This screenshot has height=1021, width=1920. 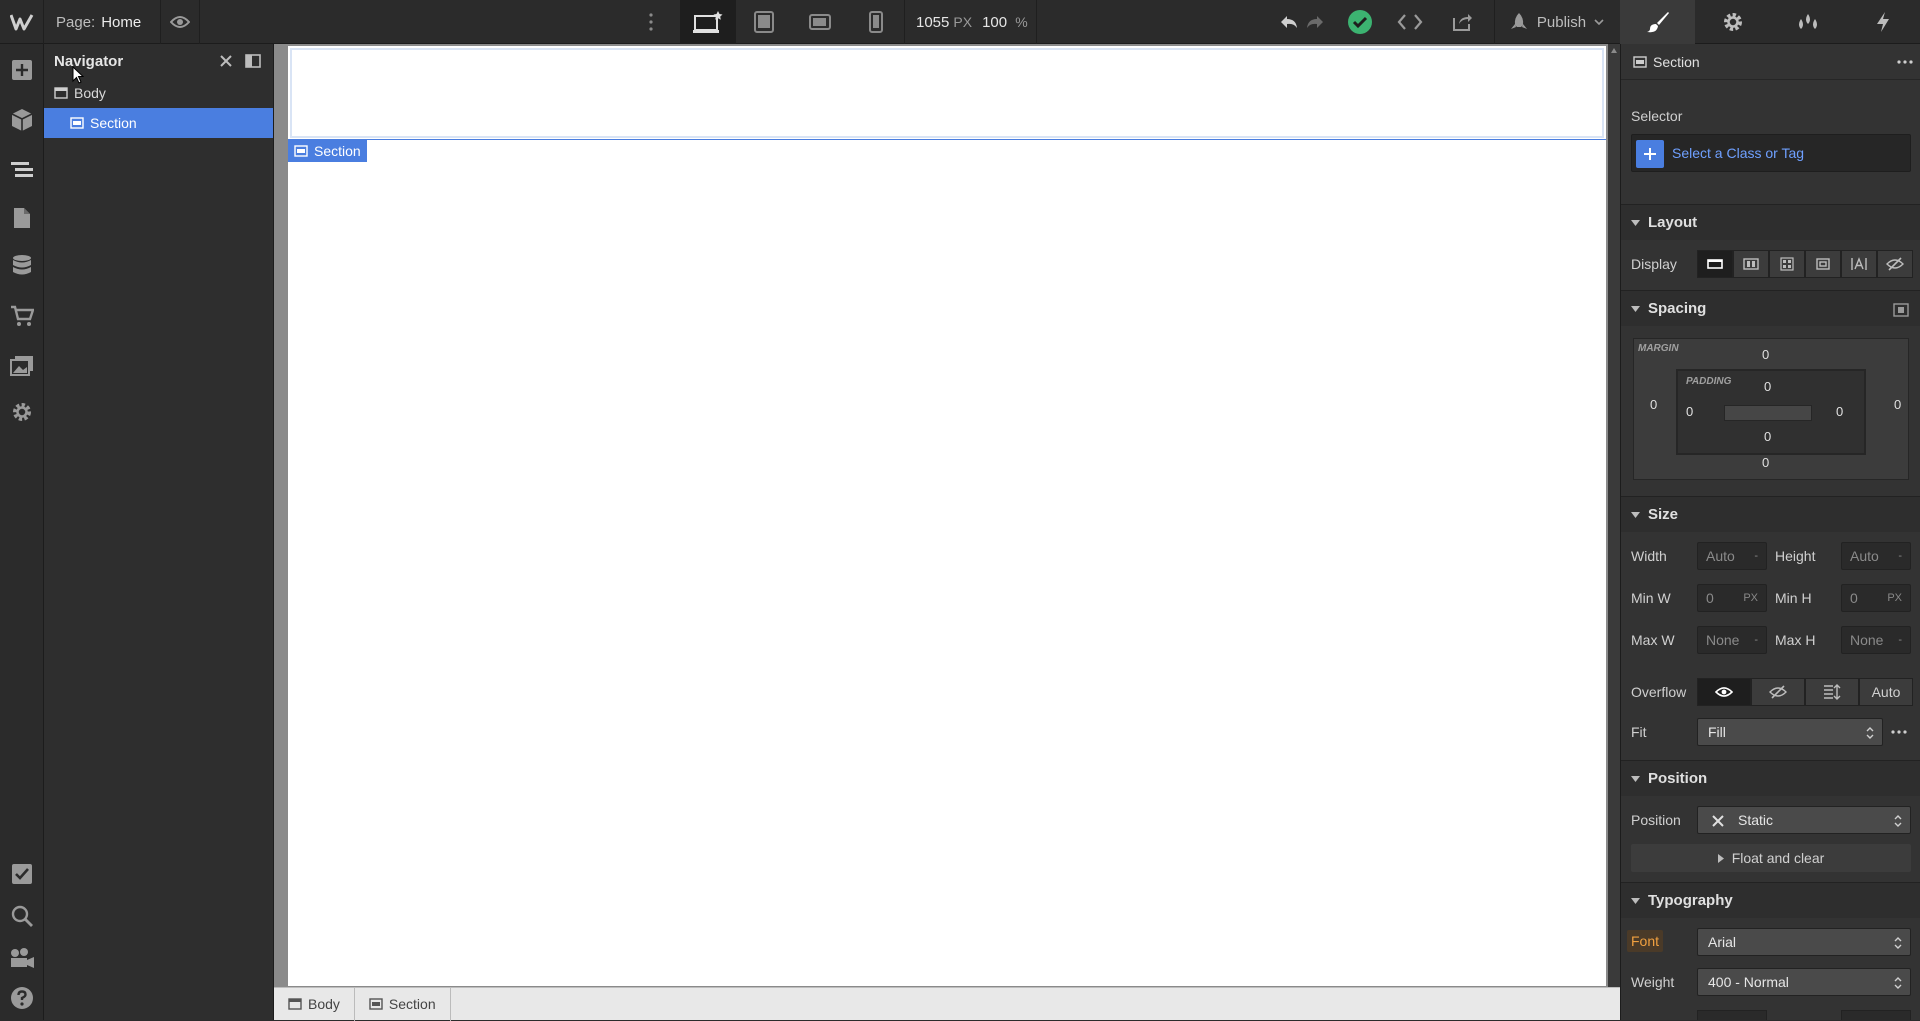 I want to click on fit-select: Fill, so click(x=1790, y=732).